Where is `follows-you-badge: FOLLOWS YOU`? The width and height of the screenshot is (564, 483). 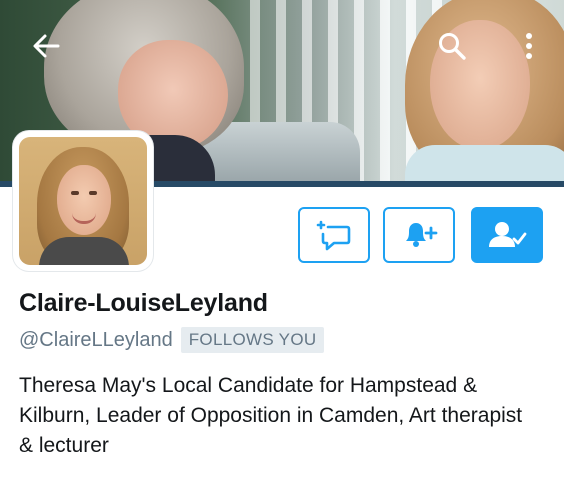 follows-you-badge: FOLLOWS YOU is located at coordinates (252, 340).